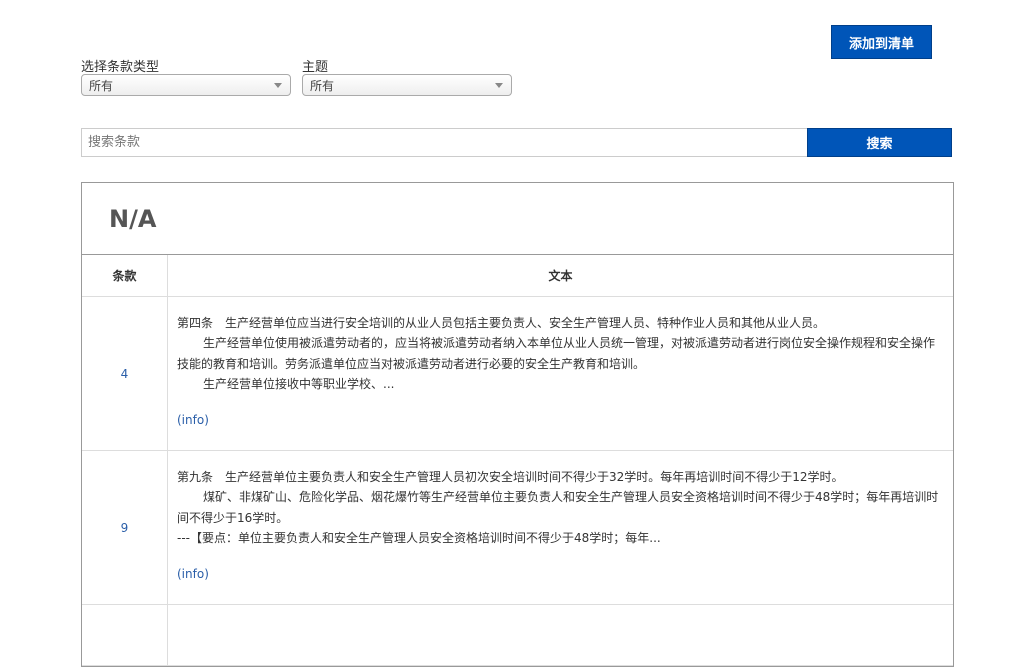 Image resolution: width=1029 pixels, height=667 pixels. Describe the element at coordinates (322, 85) in the screenshot. I see `topic-selected-value: 所有` at that location.